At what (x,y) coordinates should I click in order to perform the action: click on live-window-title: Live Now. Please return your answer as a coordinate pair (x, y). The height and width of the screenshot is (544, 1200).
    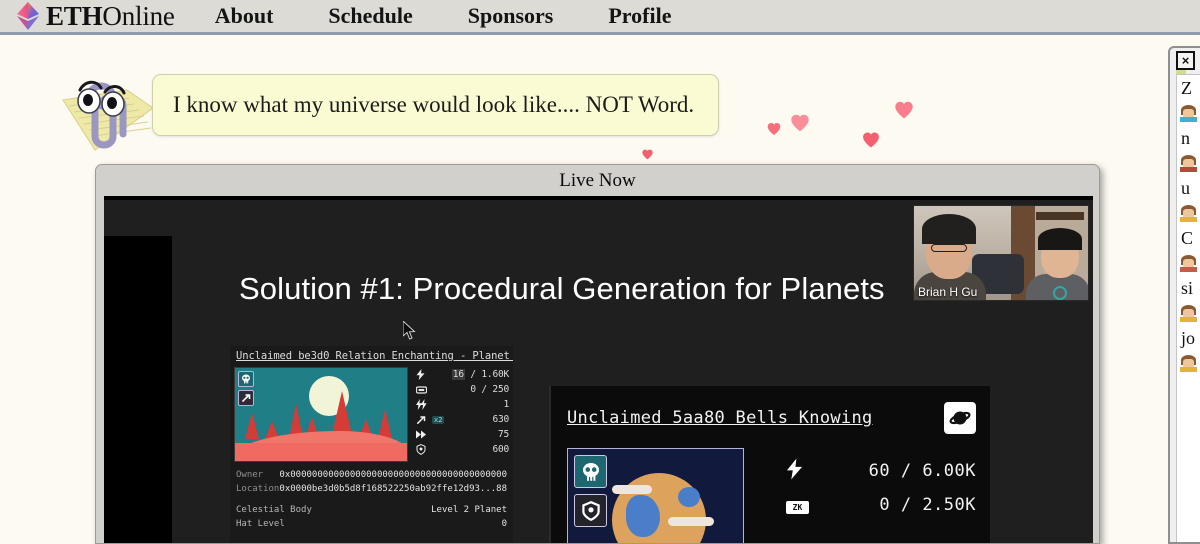
    Looking at the image, I should click on (597, 180).